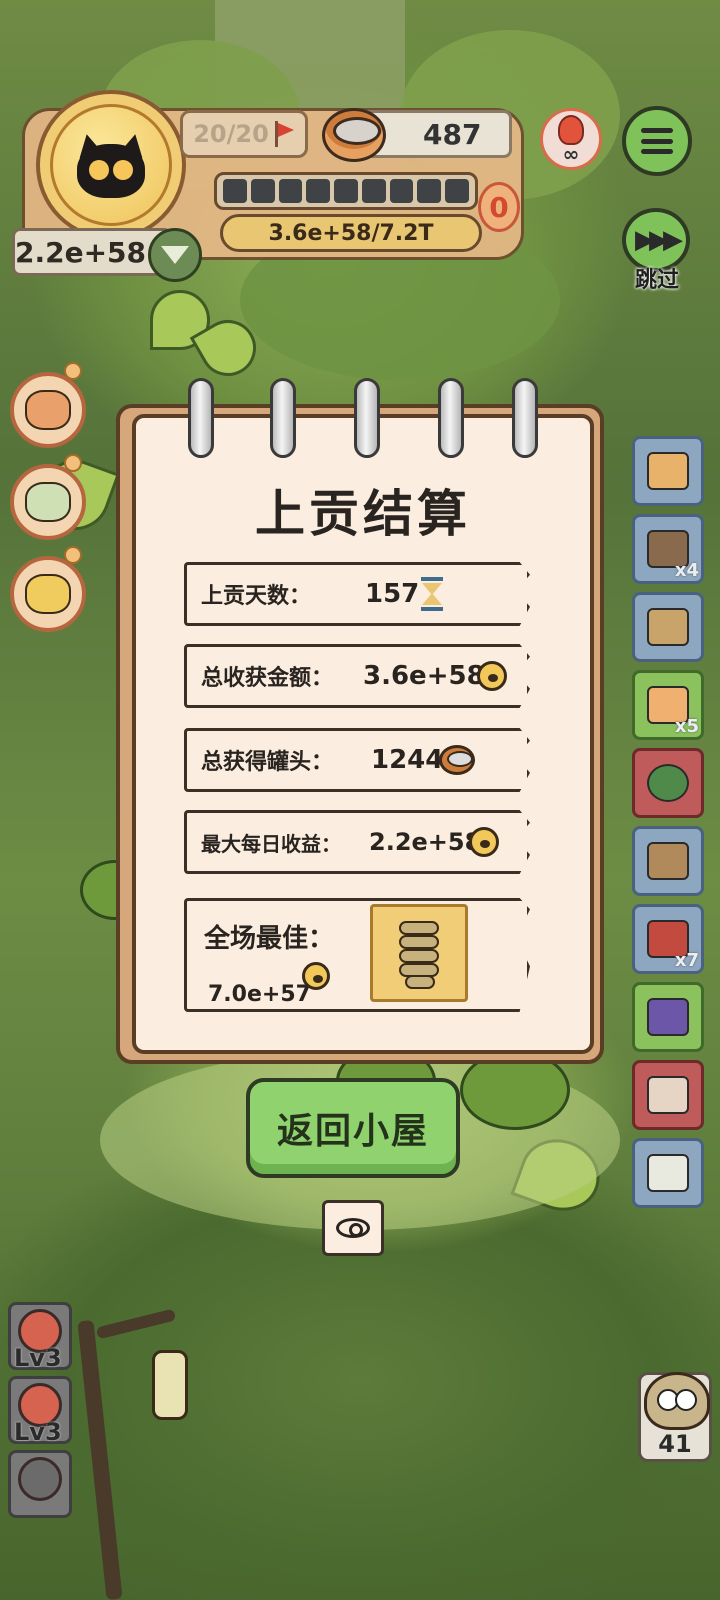 This screenshot has height=1600, width=720. What do you see at coordinates (452, 134) in the screenshot?
I see `can-count: 487` at bounding box center [452, 134].